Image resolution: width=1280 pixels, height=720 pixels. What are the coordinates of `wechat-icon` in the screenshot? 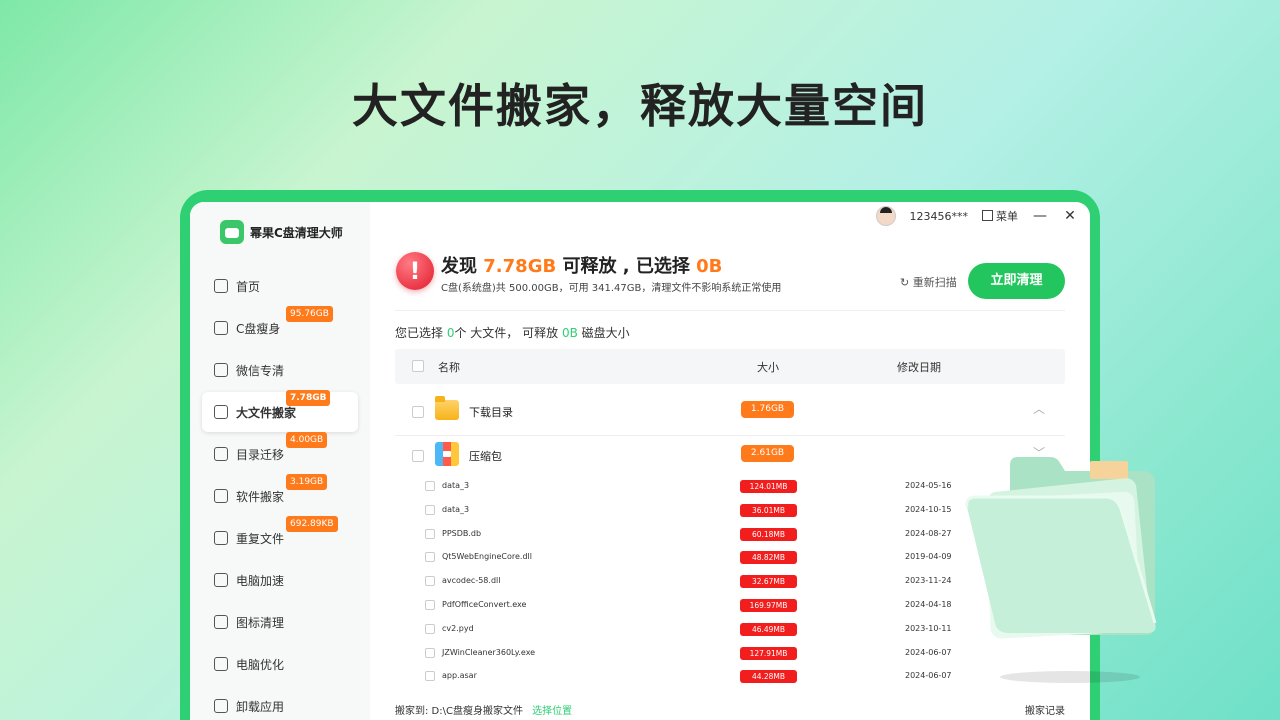 It's located at (221, 370).